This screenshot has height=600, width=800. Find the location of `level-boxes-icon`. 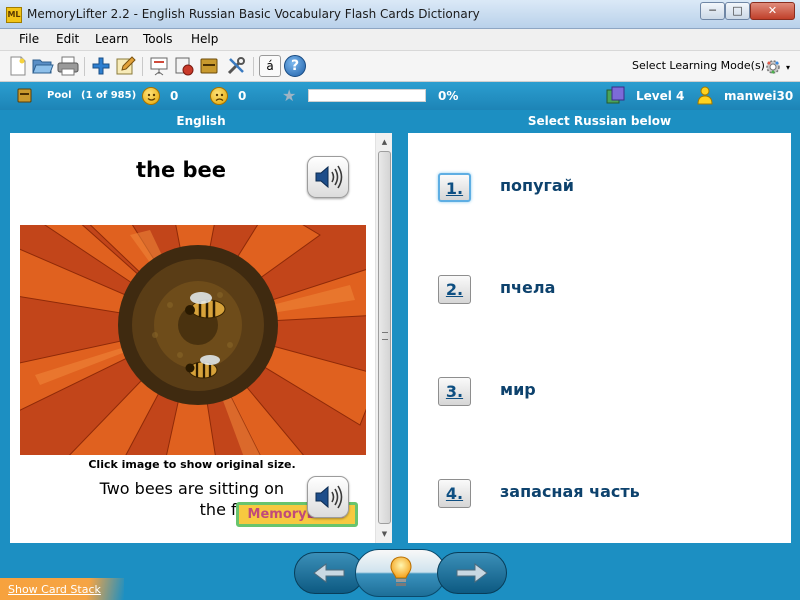

level-boxes-icon is located at coordinates (616, 95).